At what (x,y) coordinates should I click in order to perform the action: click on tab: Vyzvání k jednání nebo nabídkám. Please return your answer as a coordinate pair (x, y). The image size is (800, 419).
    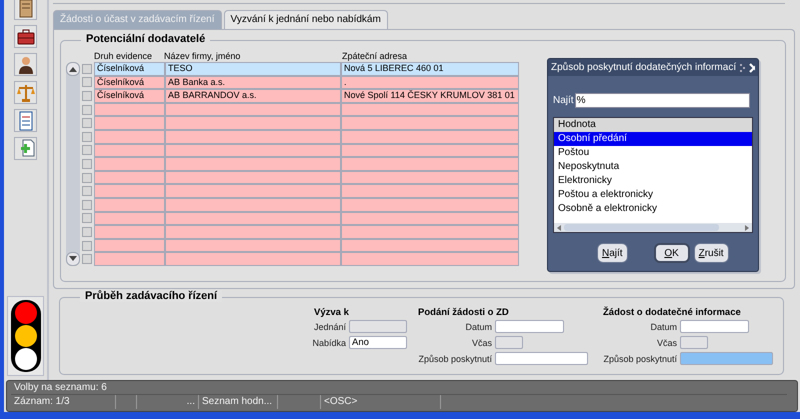
    Looking at the image, I should click on (306, 19).